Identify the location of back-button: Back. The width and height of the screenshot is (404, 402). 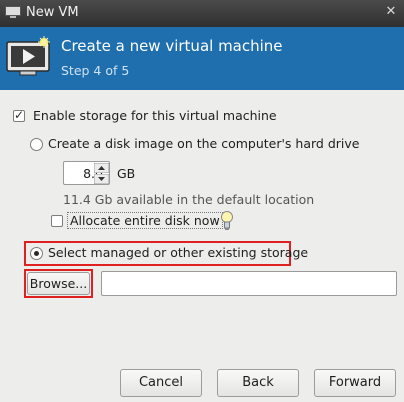
(258, 383).